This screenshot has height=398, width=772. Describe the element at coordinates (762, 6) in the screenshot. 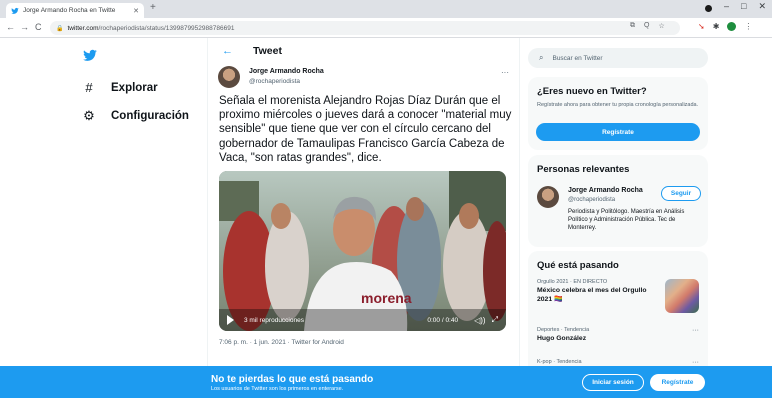

I see `close-window-icon: ✕` at that location.